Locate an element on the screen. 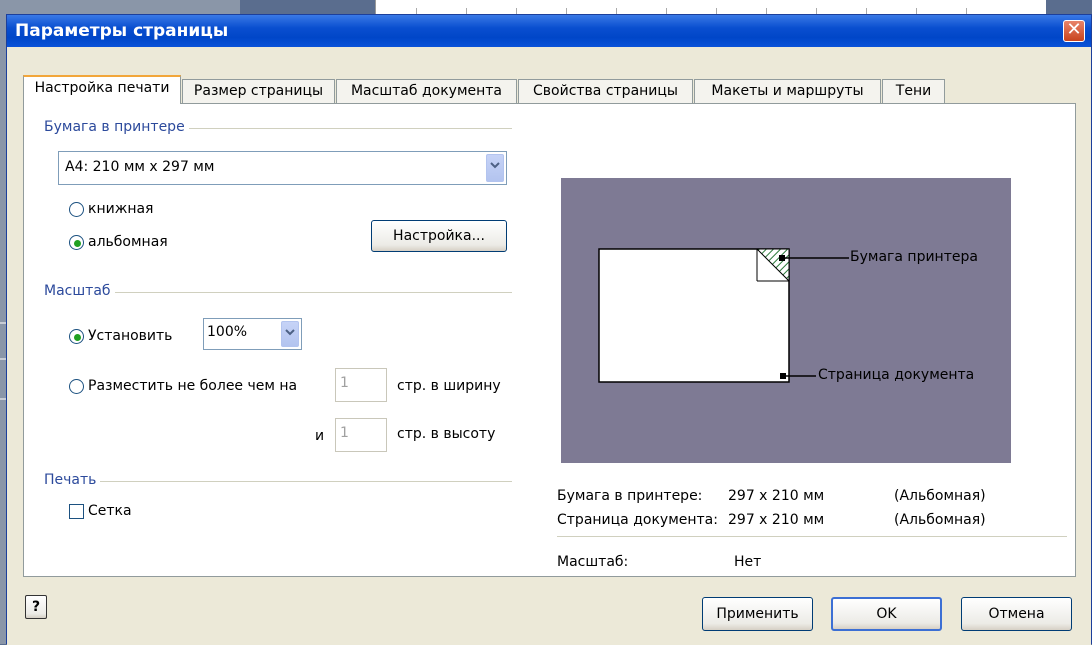 This screenshot has width=1092, height=645. fit-width-input: 1 is located at coordinates (361, 385).